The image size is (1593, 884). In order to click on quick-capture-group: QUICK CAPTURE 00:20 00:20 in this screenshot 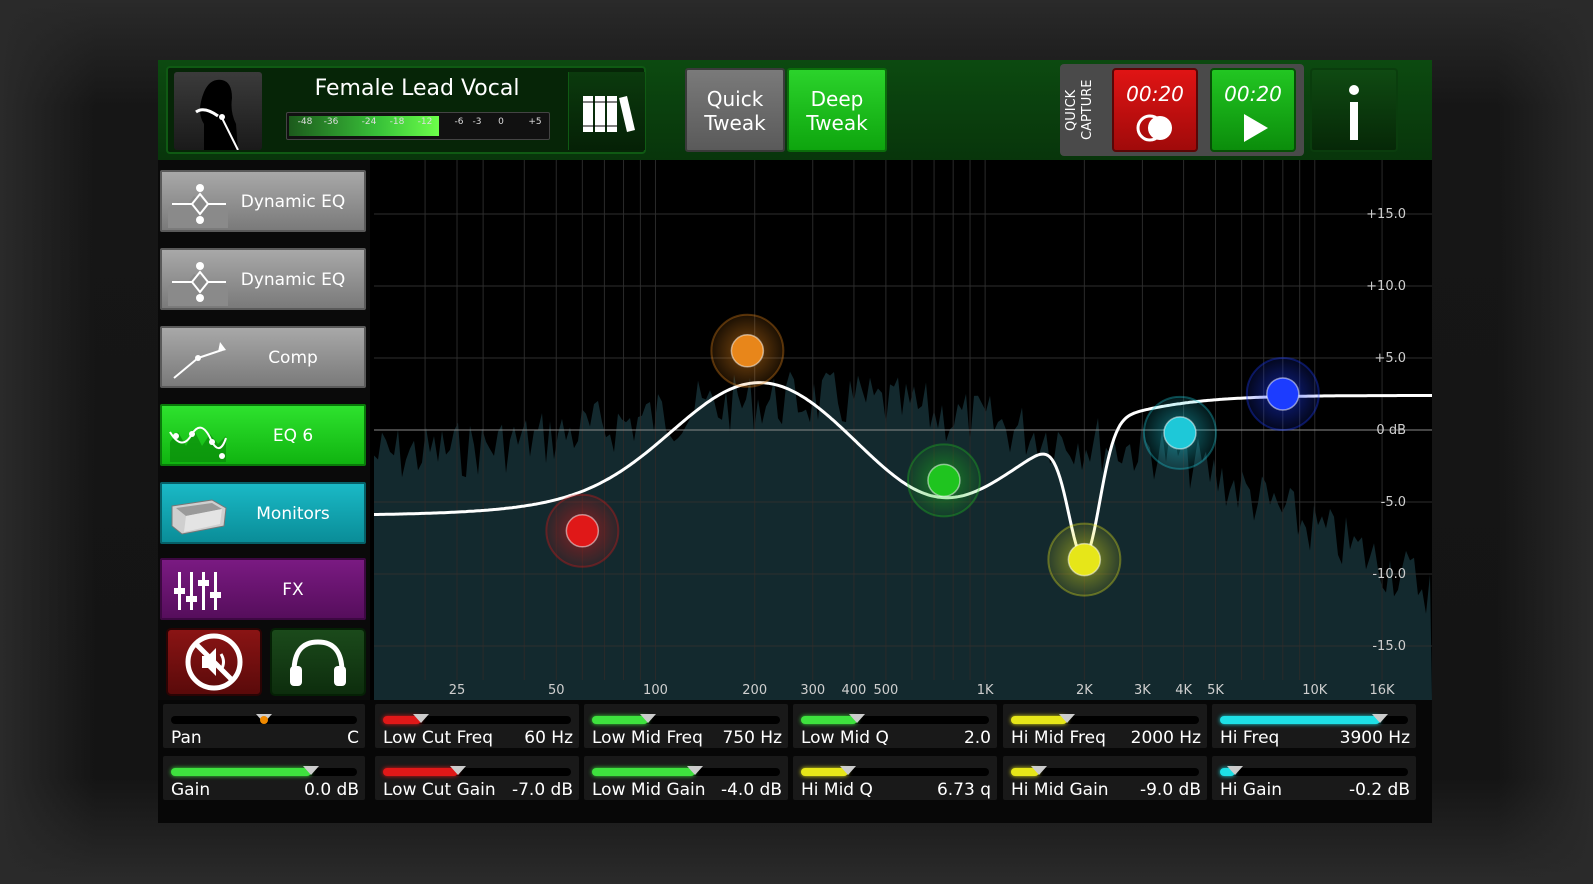, I will do `click(1182, 110)`.